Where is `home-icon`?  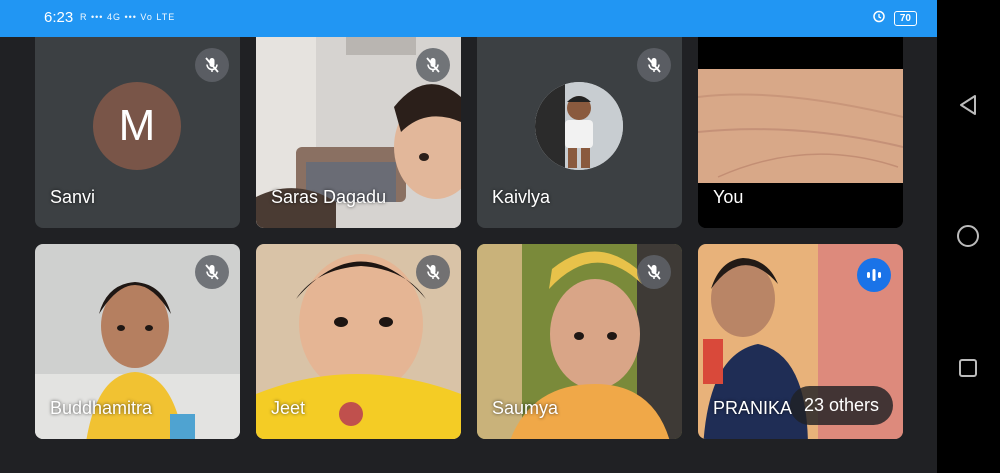 home-icon is located at coordinates (968, 236).